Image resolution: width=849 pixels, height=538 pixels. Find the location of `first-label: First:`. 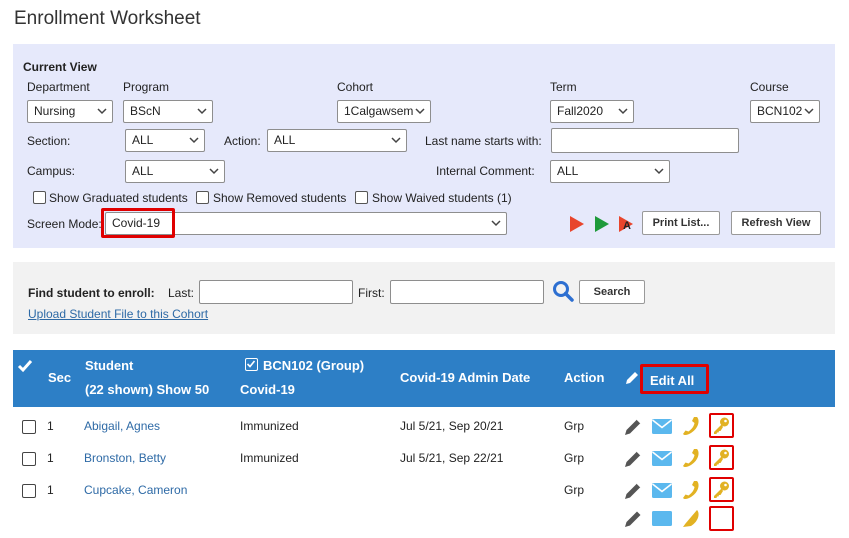

first-label: First: is located at coordinates (371, 293).